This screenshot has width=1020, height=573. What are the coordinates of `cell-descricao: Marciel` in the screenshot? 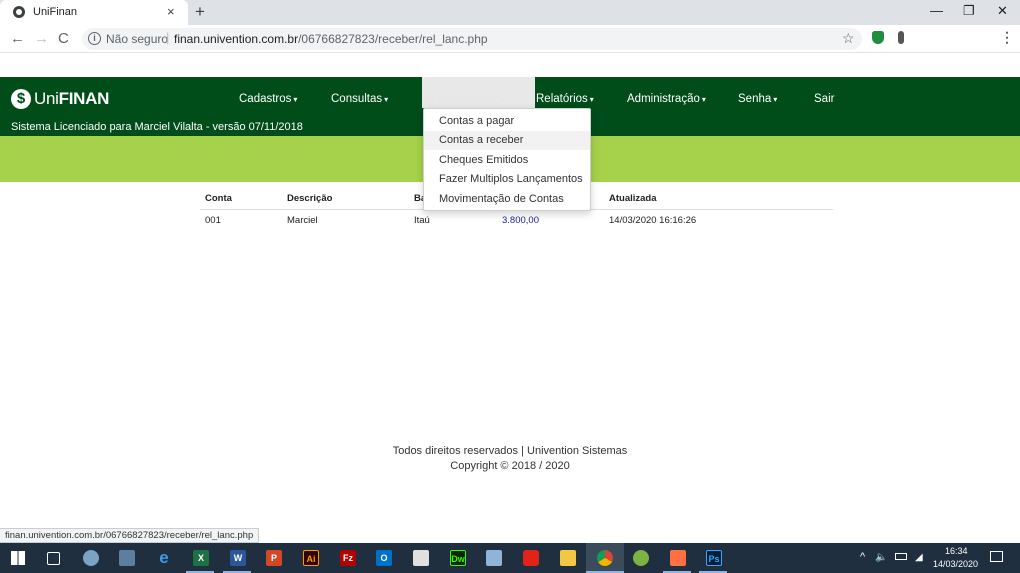 It's located at (302, 220).